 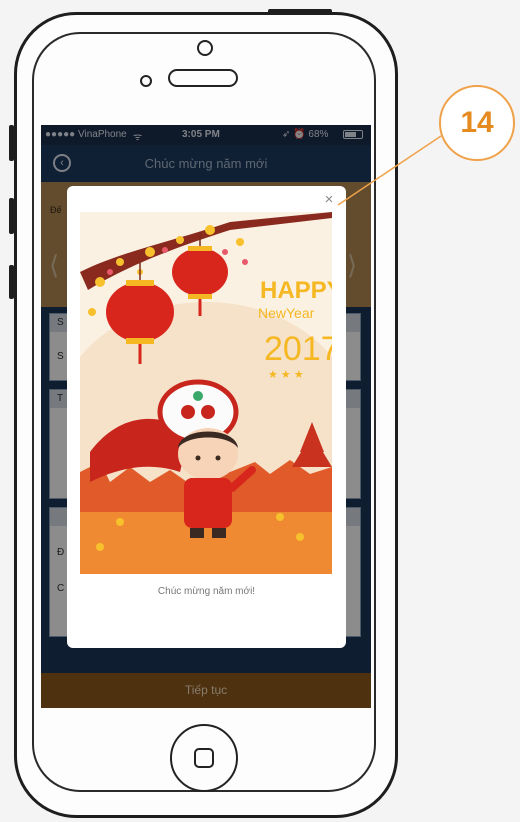 I want to click on callout-number-badge: 14, so click(x=477, y=123).